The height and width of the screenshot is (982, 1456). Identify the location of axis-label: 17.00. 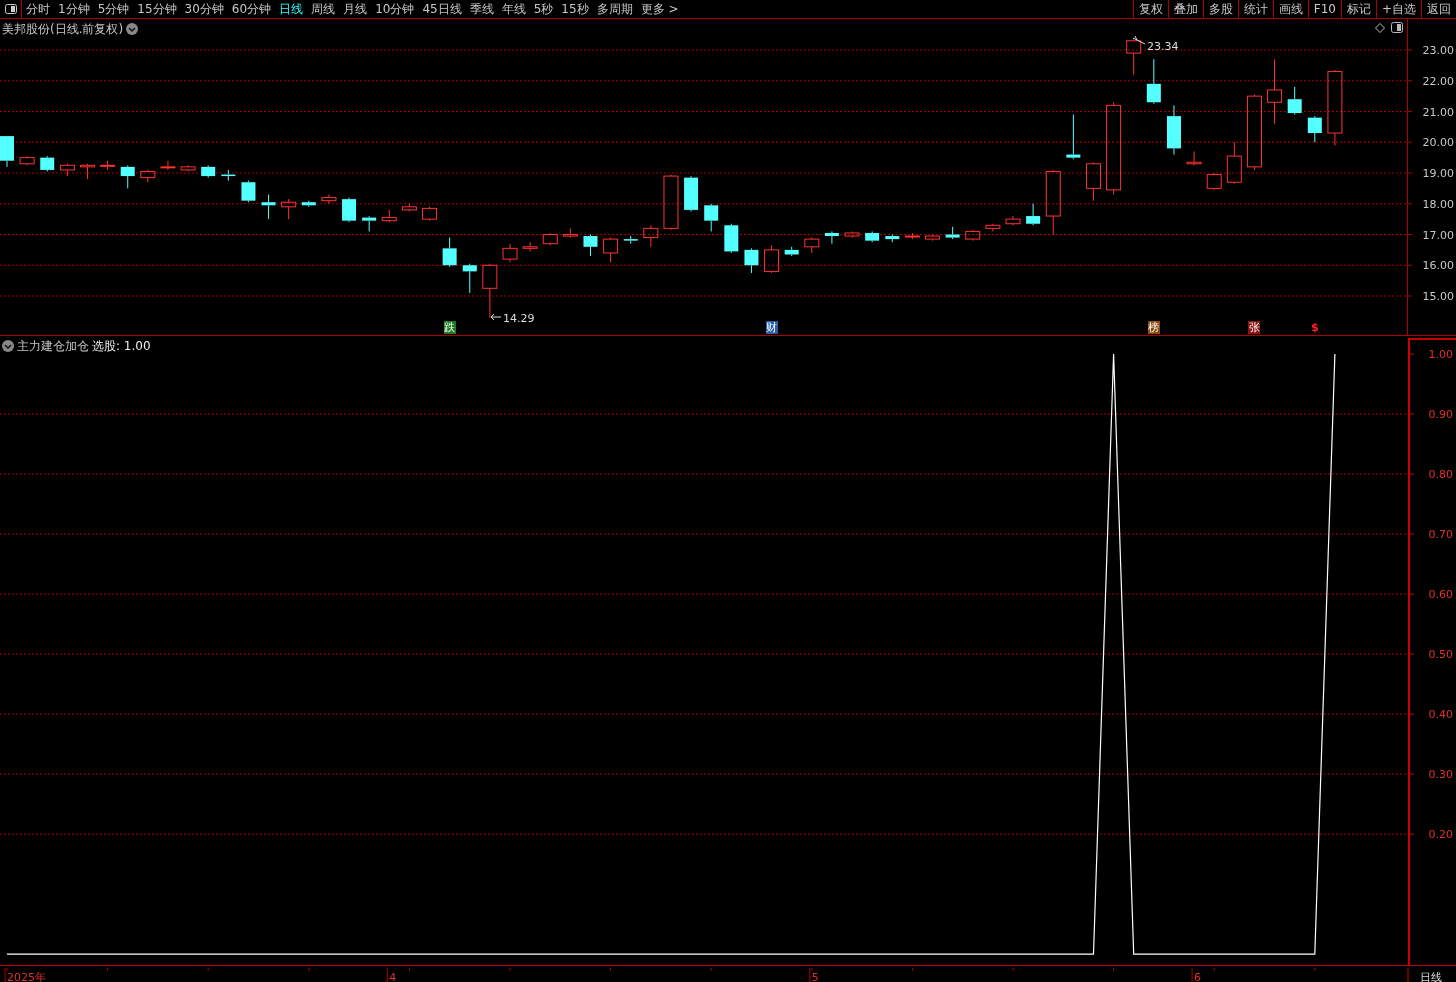
(1438, 235).